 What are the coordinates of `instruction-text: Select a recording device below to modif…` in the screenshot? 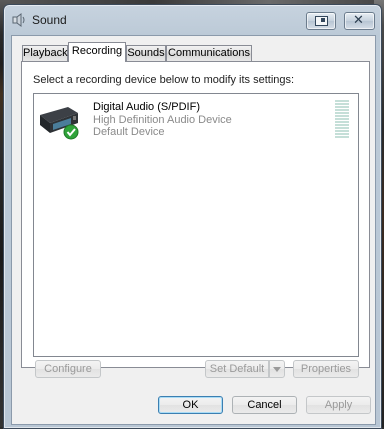 It's located at (164, 80).